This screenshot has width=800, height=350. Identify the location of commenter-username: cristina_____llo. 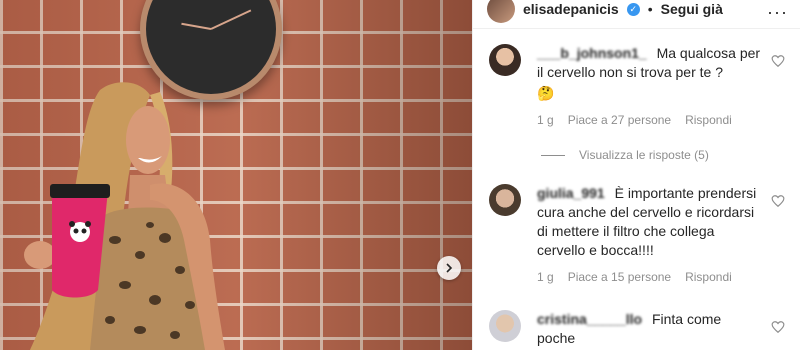
(589, 319).